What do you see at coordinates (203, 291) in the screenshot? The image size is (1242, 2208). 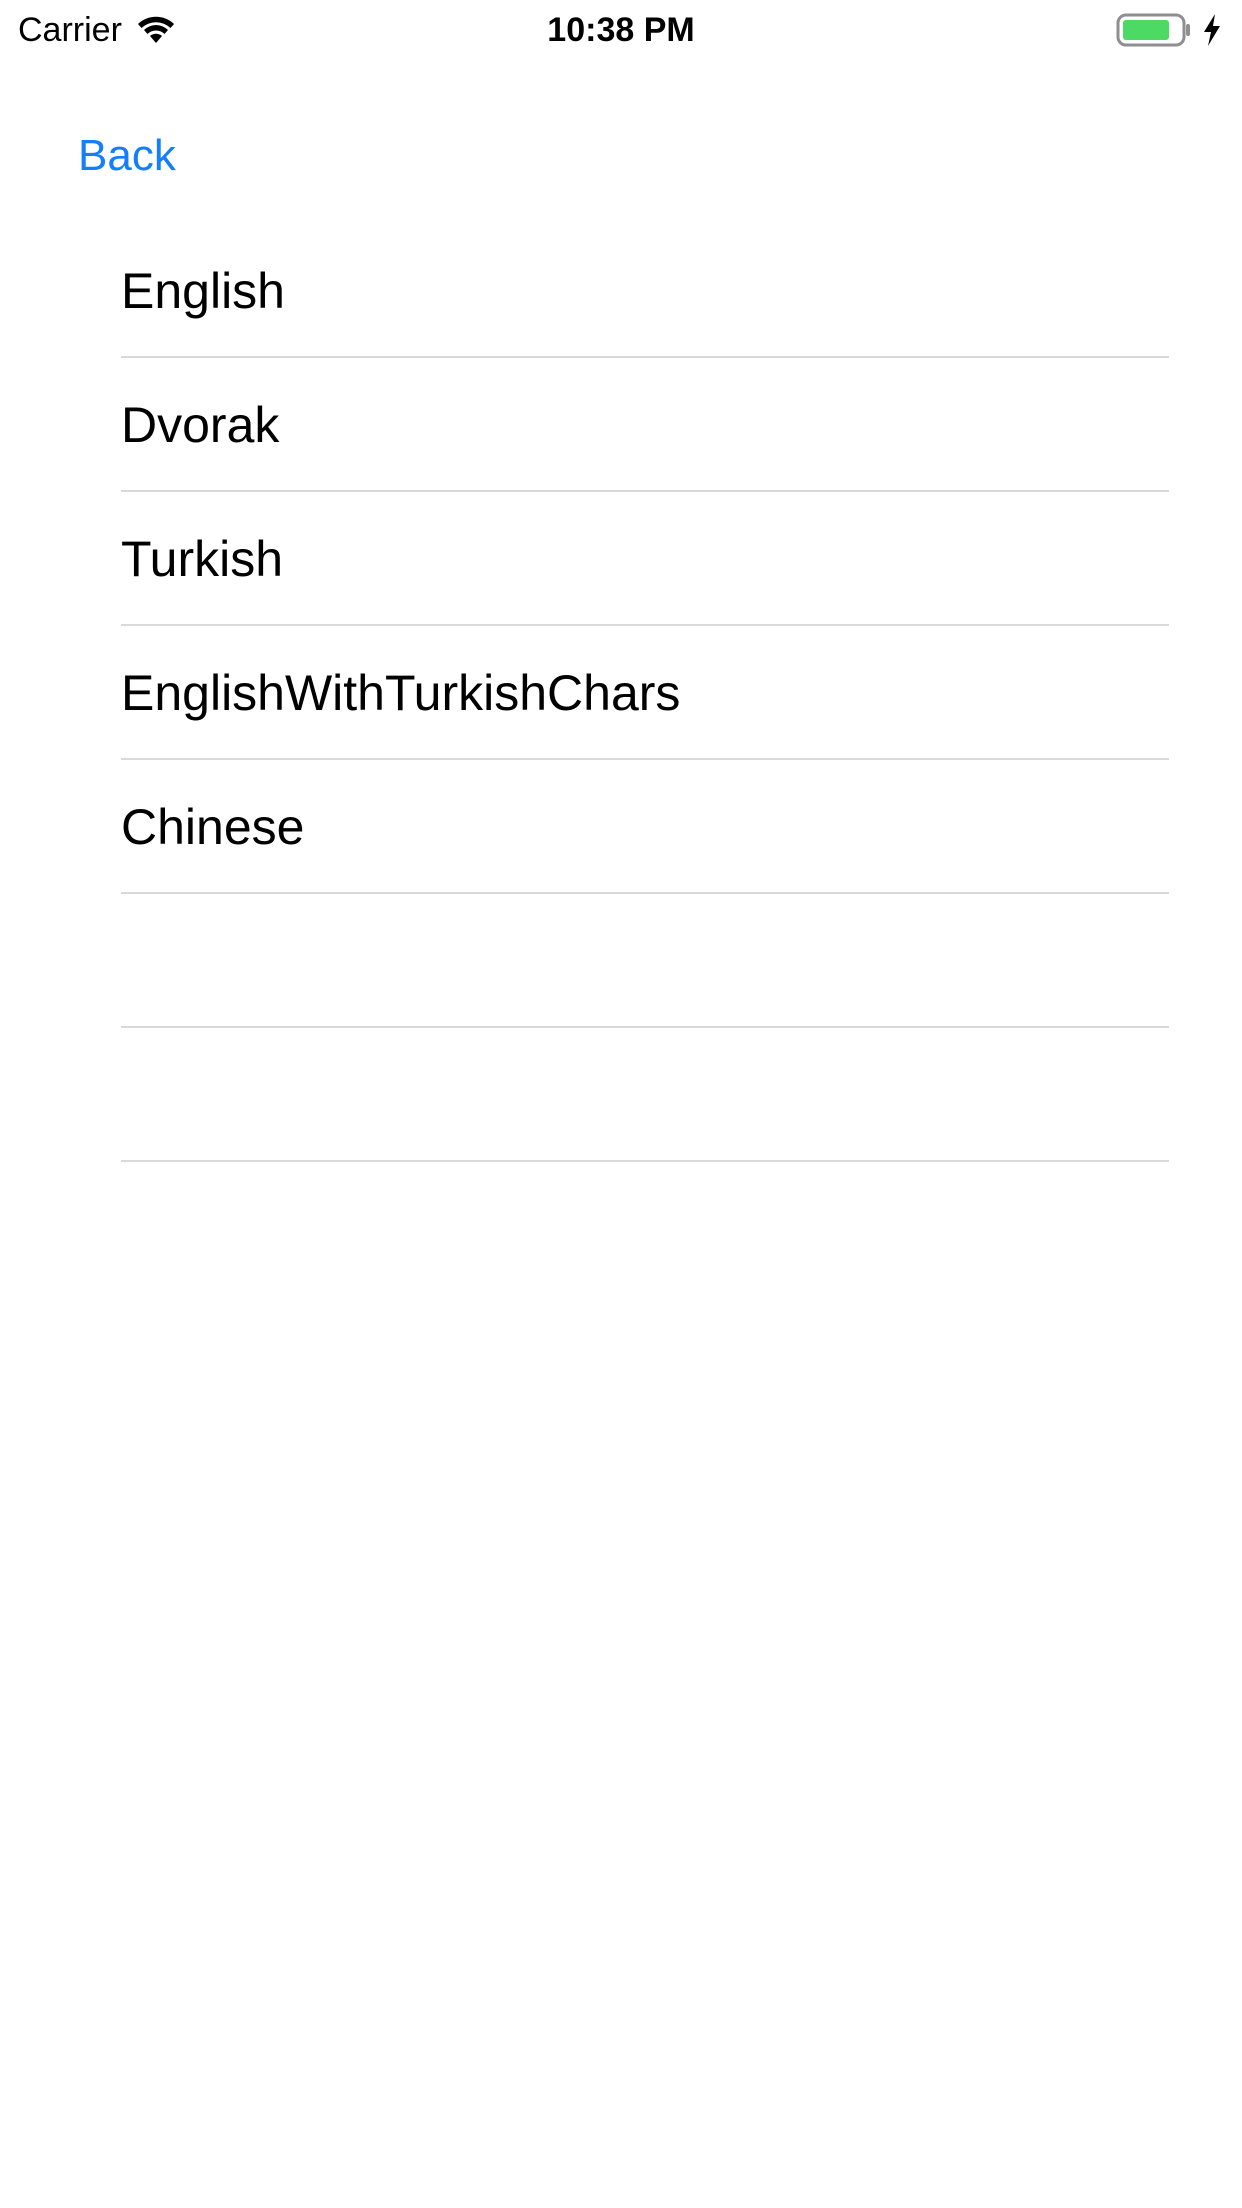 I see `list-item-label: English` at bounding box center [203, 291].